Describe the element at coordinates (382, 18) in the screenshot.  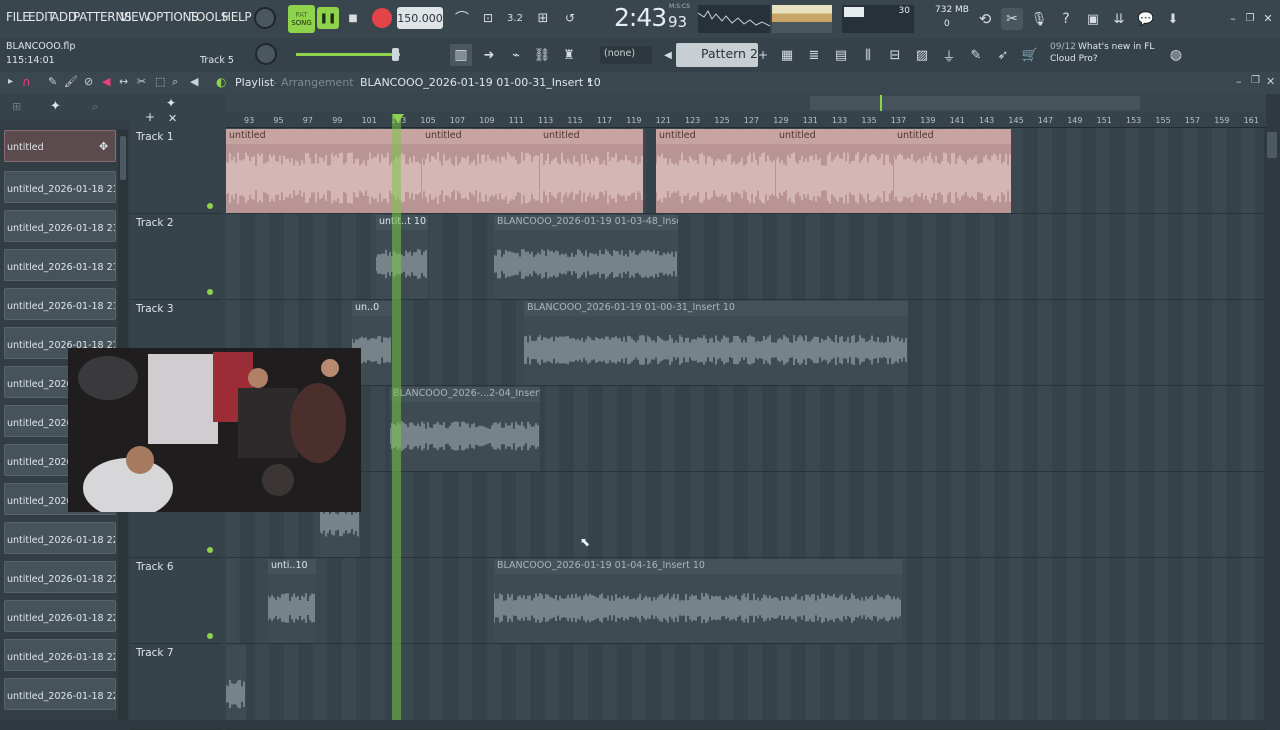
I see `record-button` at that location.